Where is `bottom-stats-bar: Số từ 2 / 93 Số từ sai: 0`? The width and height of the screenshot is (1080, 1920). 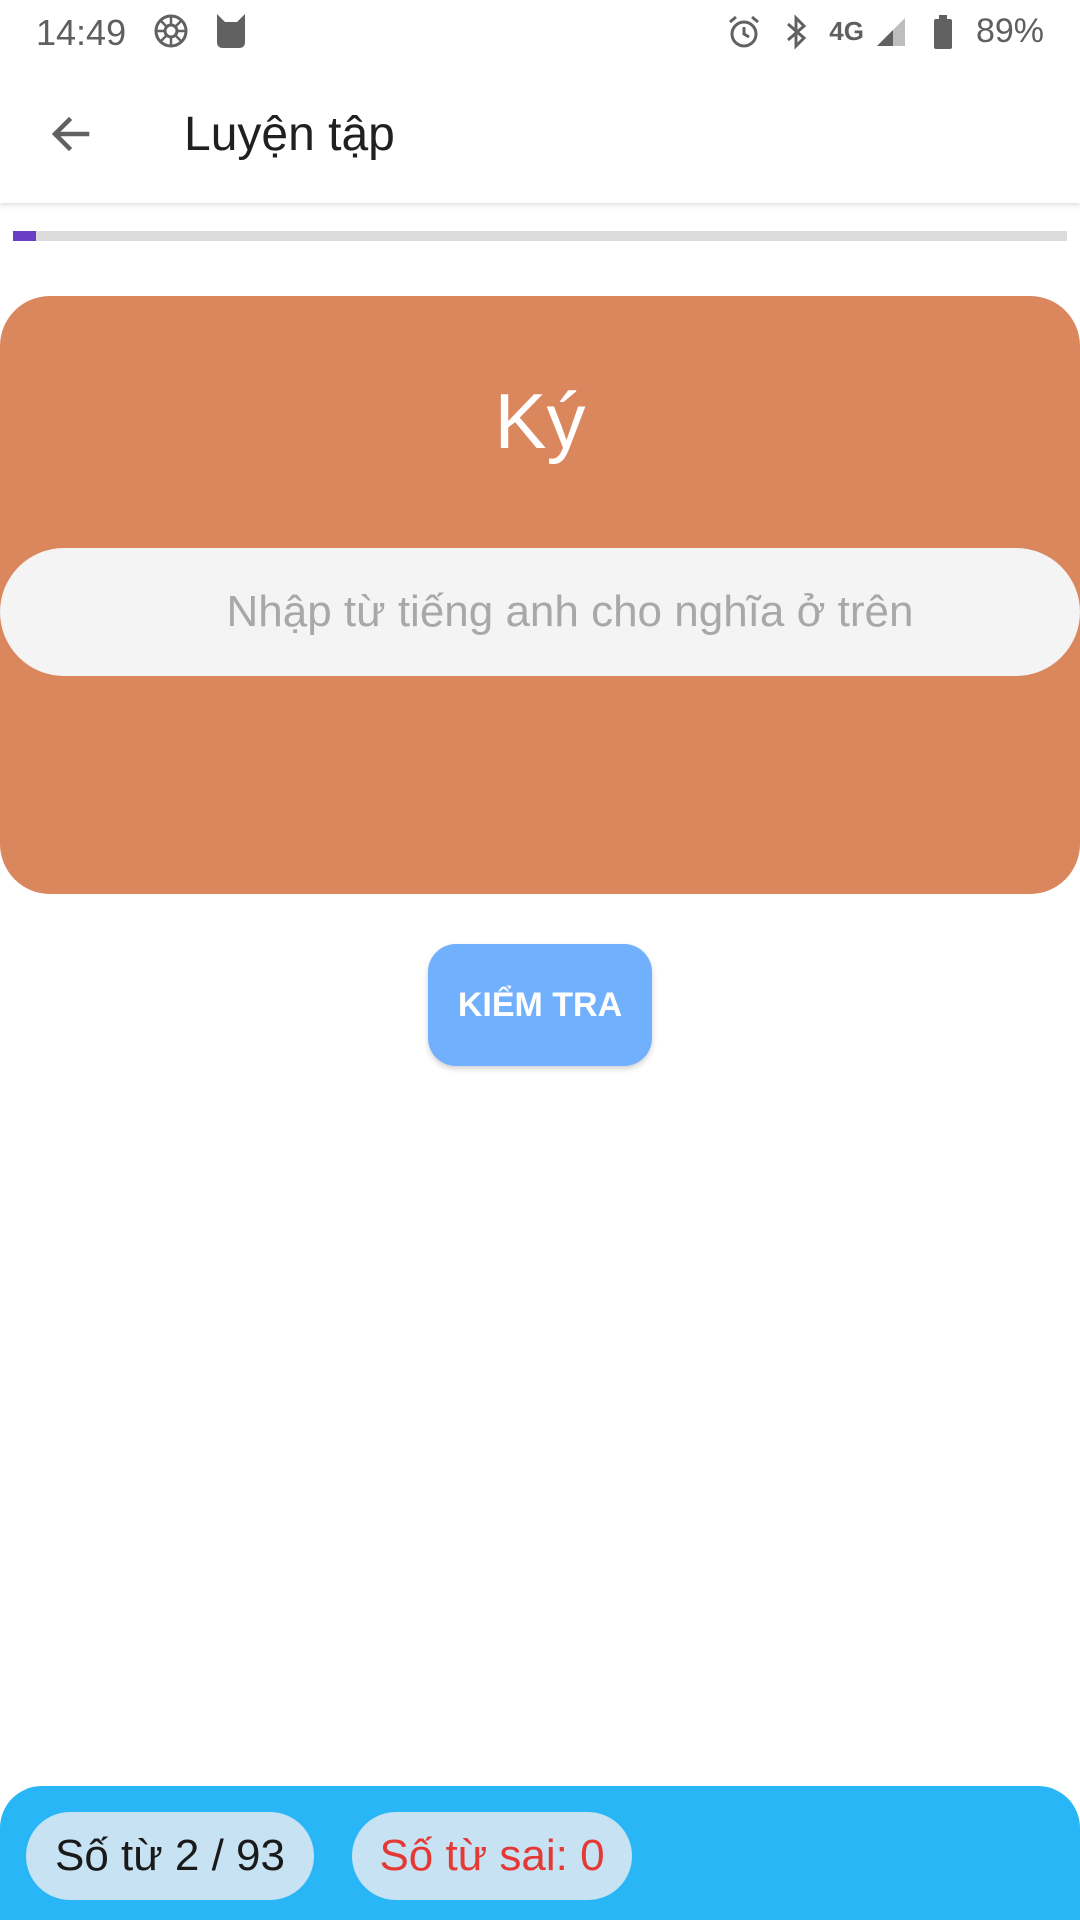
bottom-stats-bar: Số từ 2 / 93 Số từ sai: 0 is located at coordinates (540, 1853).